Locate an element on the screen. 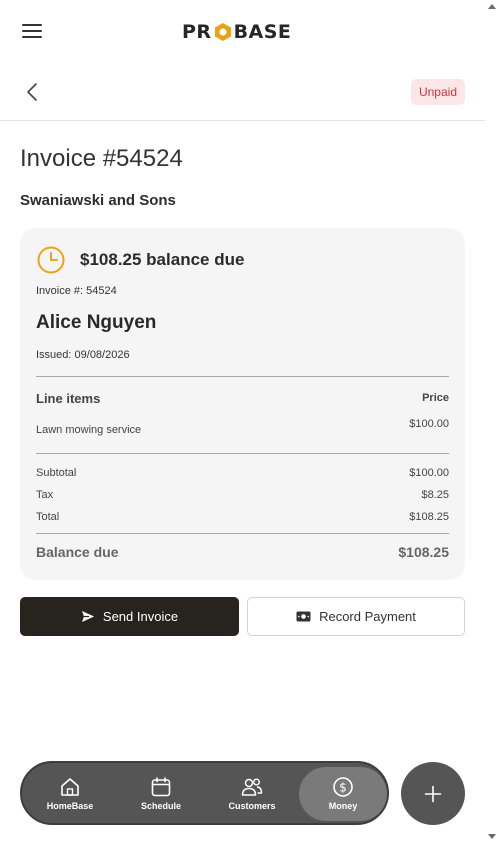  send-invoice-label: Send Invoice is located at coordinates (140, 616).